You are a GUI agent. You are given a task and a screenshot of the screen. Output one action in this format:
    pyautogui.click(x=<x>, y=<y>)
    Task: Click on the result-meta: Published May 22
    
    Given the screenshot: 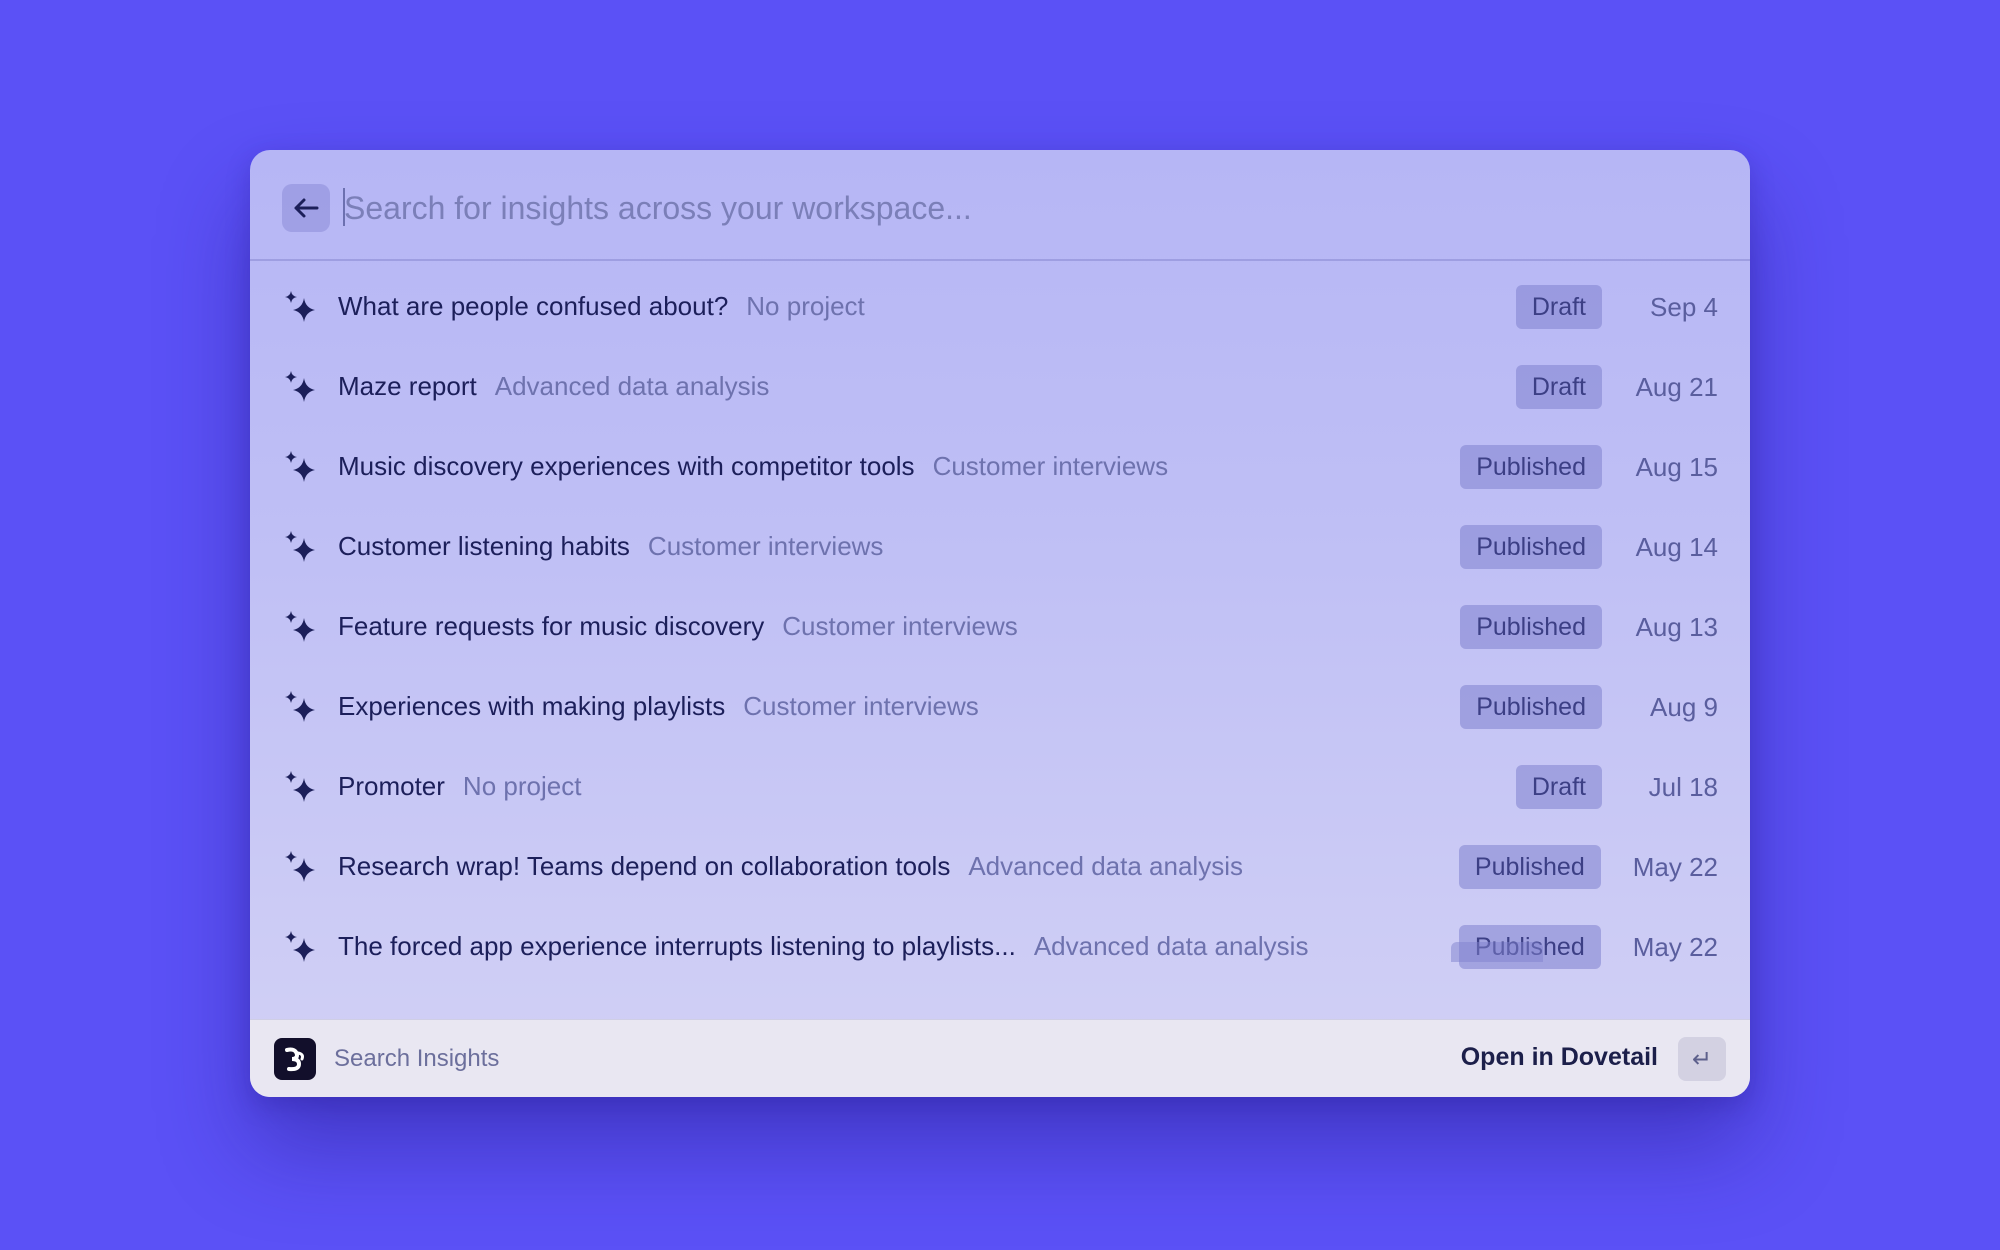 What is the action you would take?
    pyautogui.click(x=1588, y=867)
    